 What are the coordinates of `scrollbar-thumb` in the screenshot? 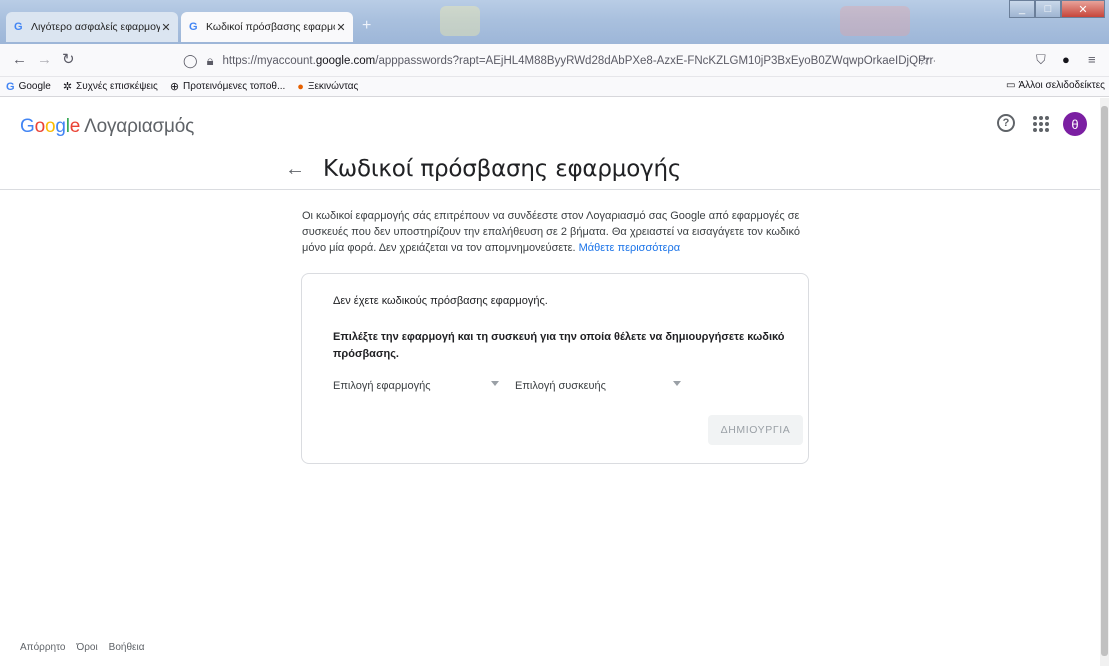 It's located at (1104, 381).